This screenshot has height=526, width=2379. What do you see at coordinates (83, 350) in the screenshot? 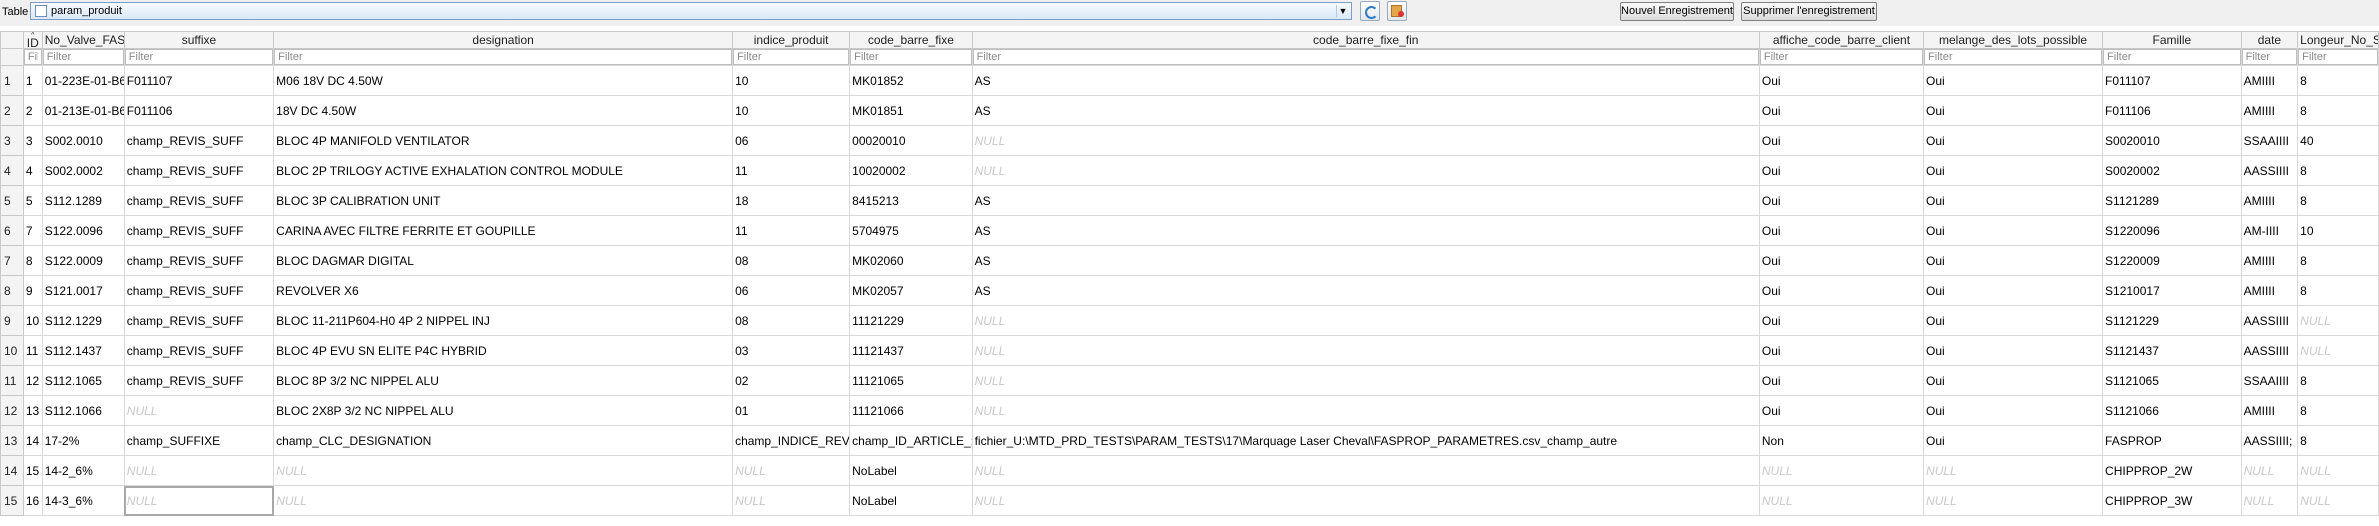
I see `cell-no-valve-fas: S112.1437` at bounding box center [83, 350].